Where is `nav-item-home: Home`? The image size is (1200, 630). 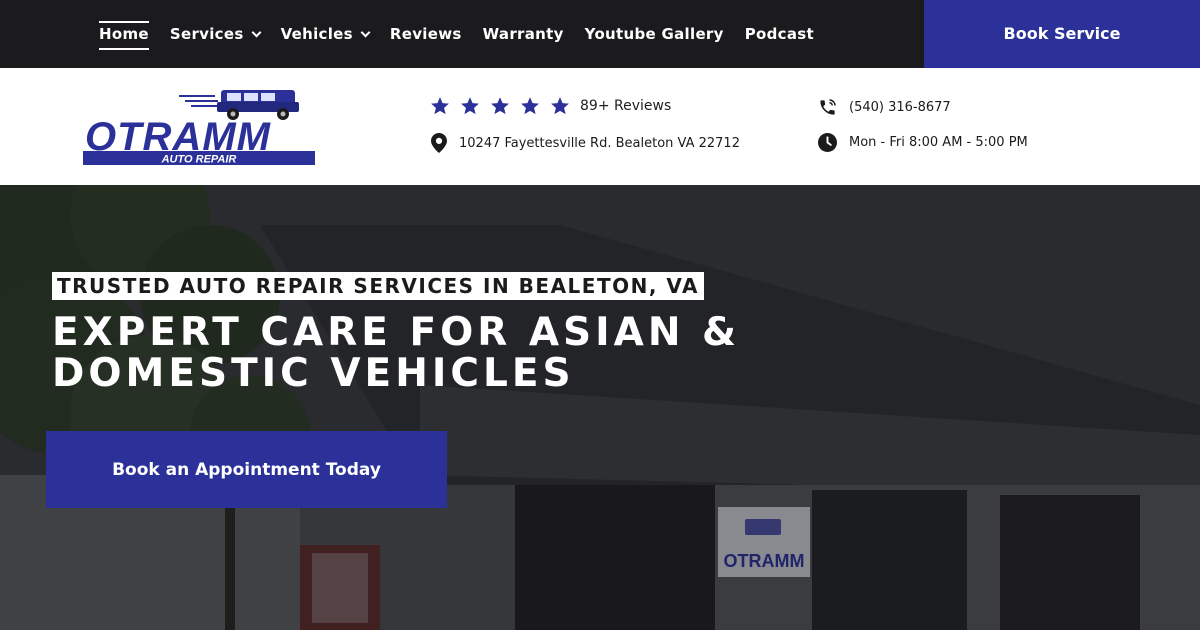
nav-item-home: Home is located at coordinates (124, 34).